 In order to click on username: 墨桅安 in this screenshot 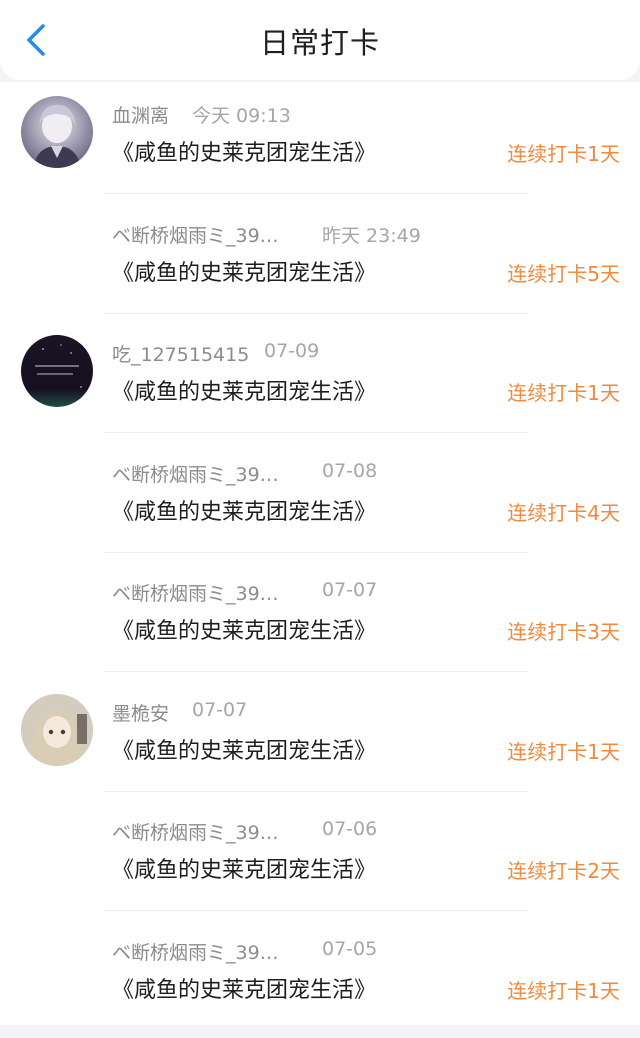, I will do `click(140, 712)`.